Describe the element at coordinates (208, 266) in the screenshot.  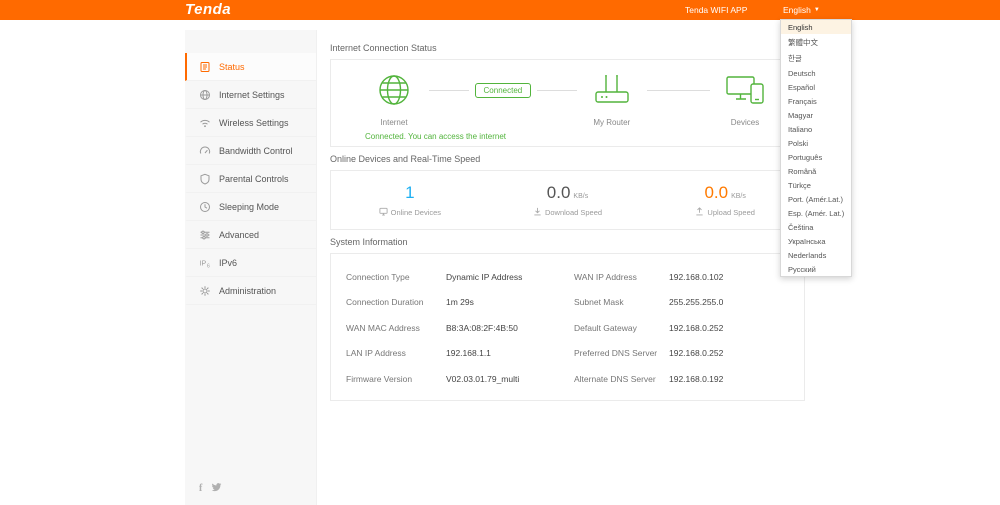
I see `svg-text: 6` at that location.